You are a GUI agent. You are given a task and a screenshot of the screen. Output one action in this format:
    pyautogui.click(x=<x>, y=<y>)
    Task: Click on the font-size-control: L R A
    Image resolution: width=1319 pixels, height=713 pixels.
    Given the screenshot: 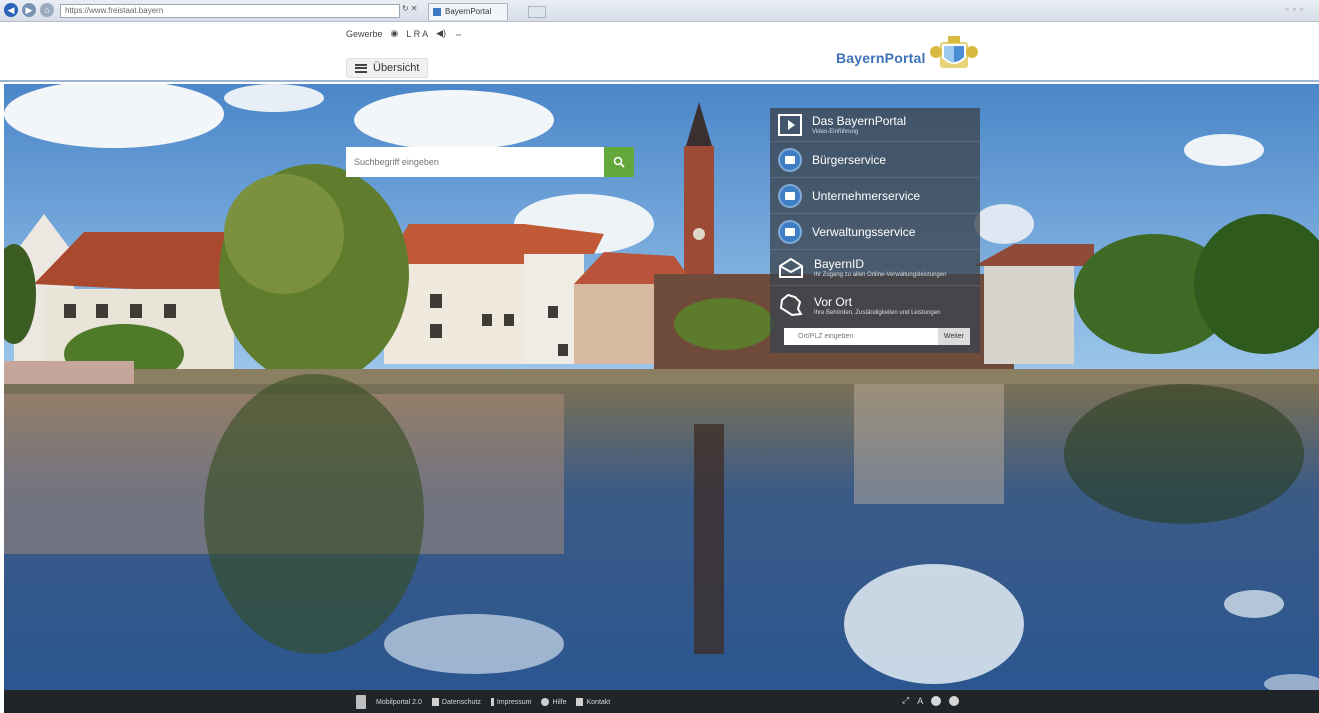 What is the action you would take?
    pyautogui.click(x=417, y=34)
    